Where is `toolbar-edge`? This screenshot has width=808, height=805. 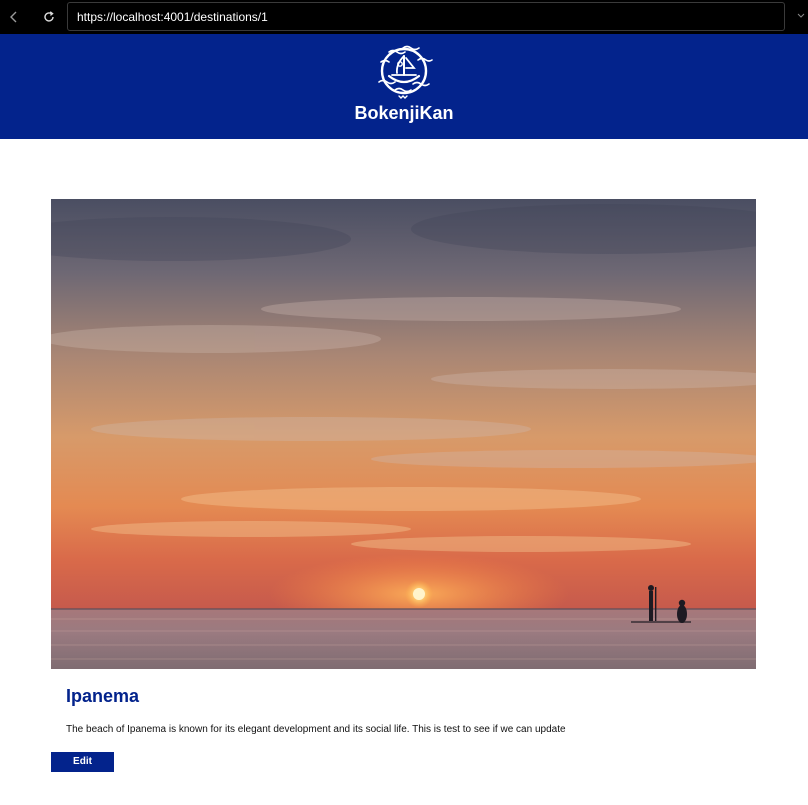
toolbar-edge is located at coordinates (801, 16).